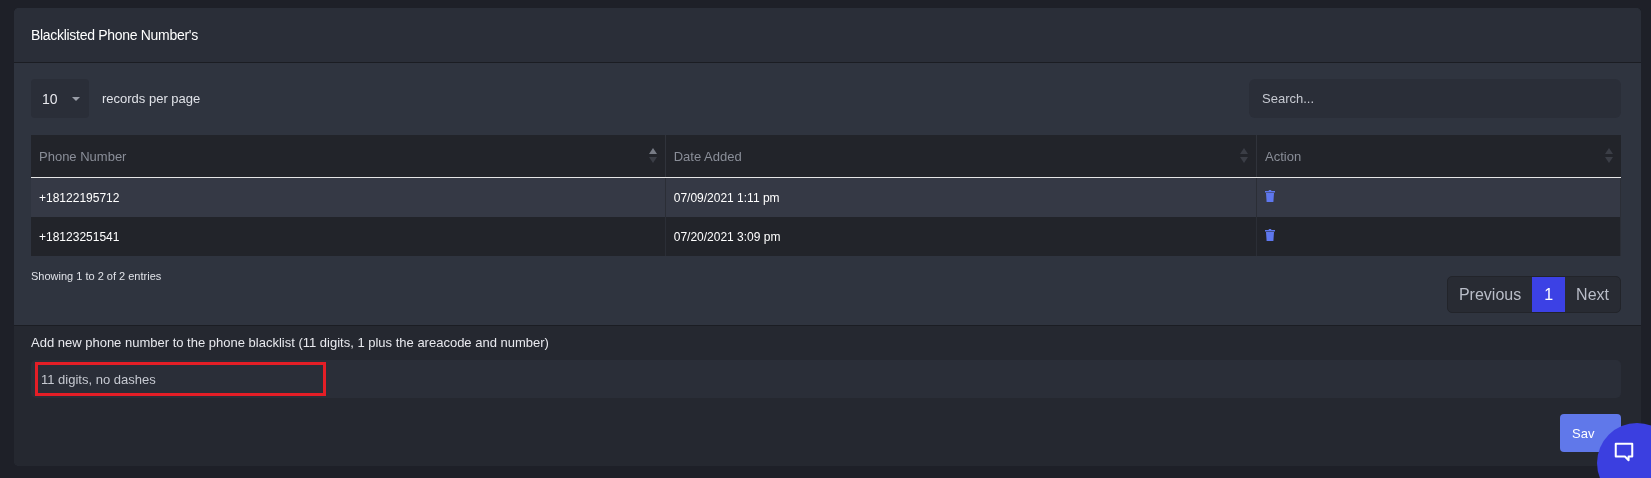 The width and height of the screenshot is (1651, 478). Describe the element at coordinates (1438, 156) in the screenshot. I see `column-header: Action` at that location.